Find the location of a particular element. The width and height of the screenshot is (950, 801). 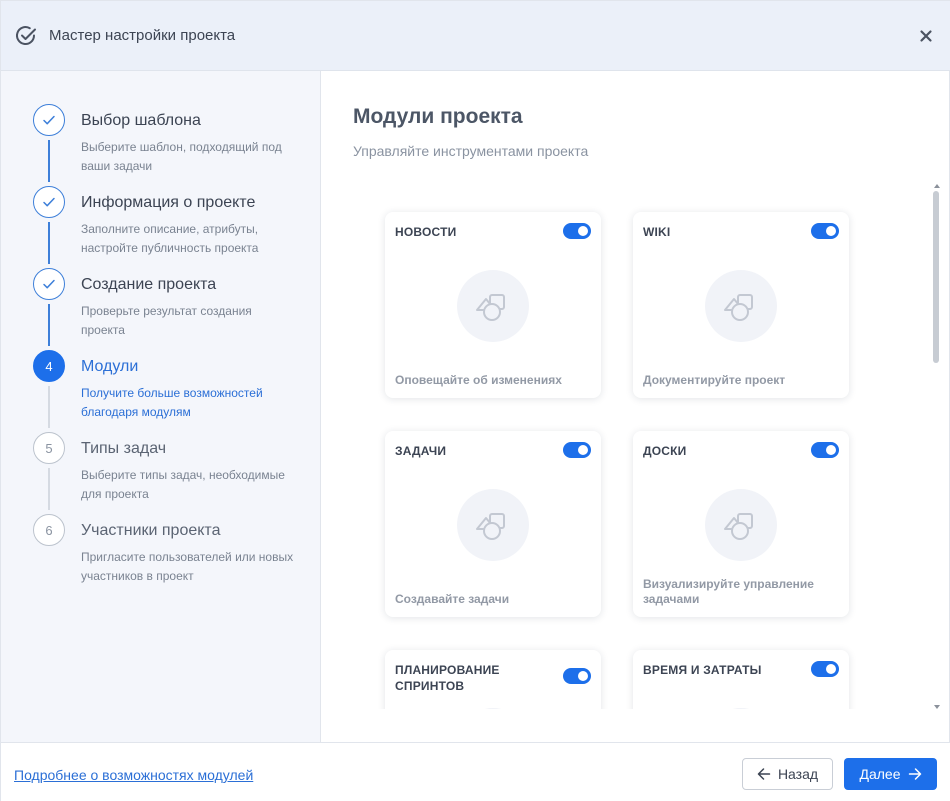

module-title: WIKI is located at coordinates (657, 232).